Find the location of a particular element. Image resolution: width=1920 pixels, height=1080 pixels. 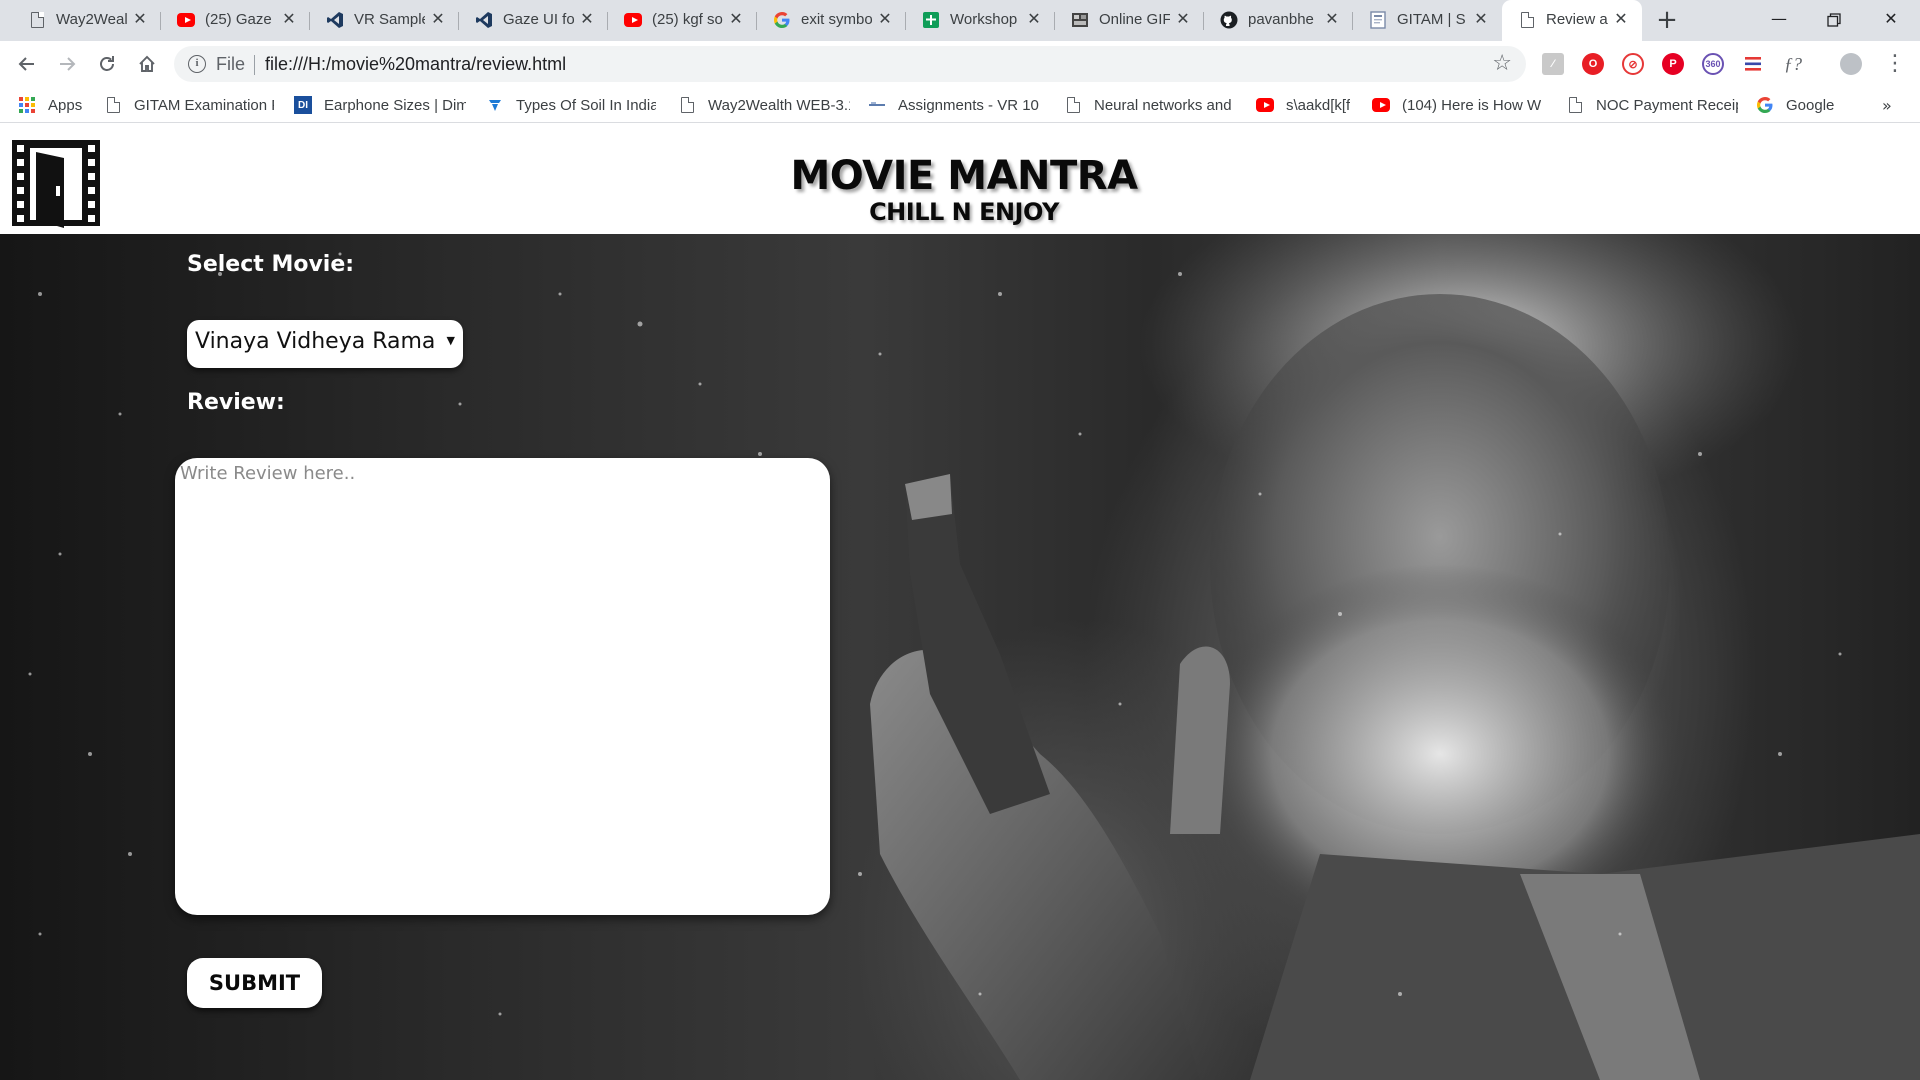

tab-workshop: Workshop ✕ is located at coordinates (980, 20).